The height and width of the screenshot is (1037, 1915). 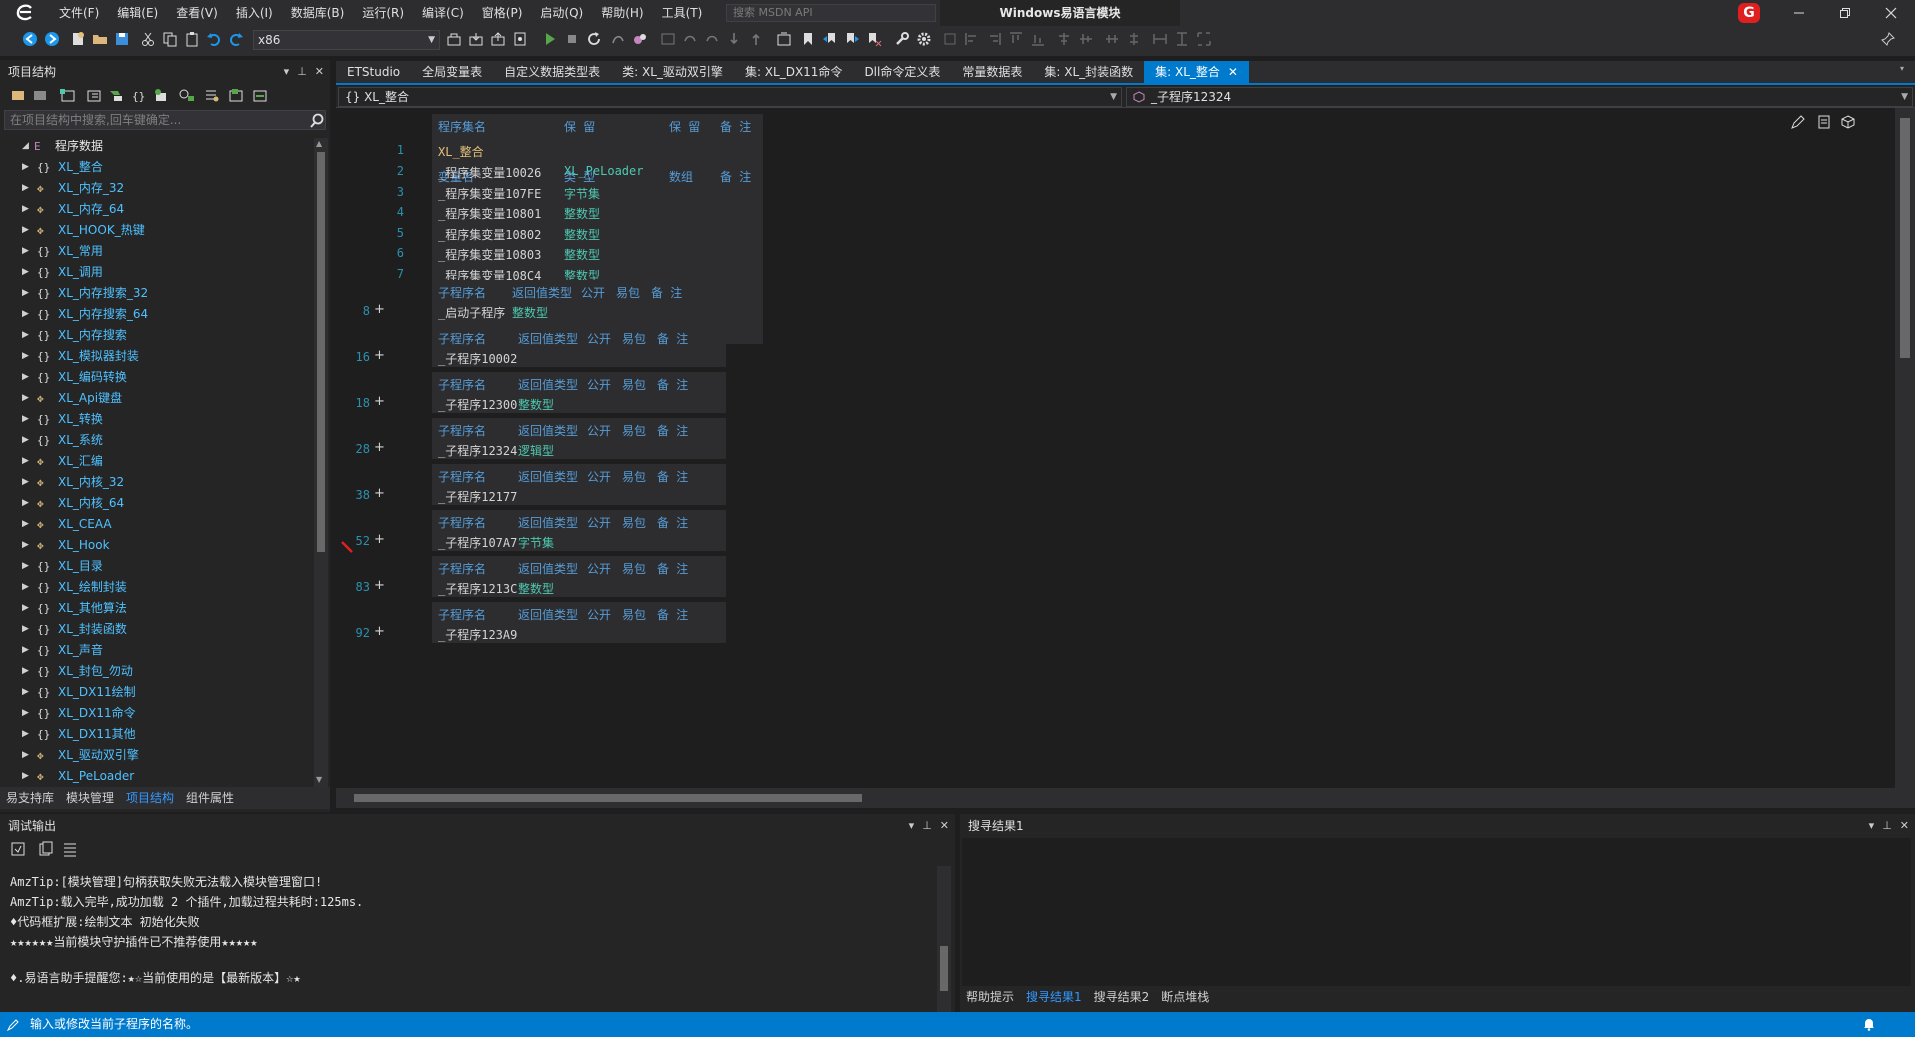 I want to click on tree-item: ▶ {} XL_常用, so click(x=157, y=251).